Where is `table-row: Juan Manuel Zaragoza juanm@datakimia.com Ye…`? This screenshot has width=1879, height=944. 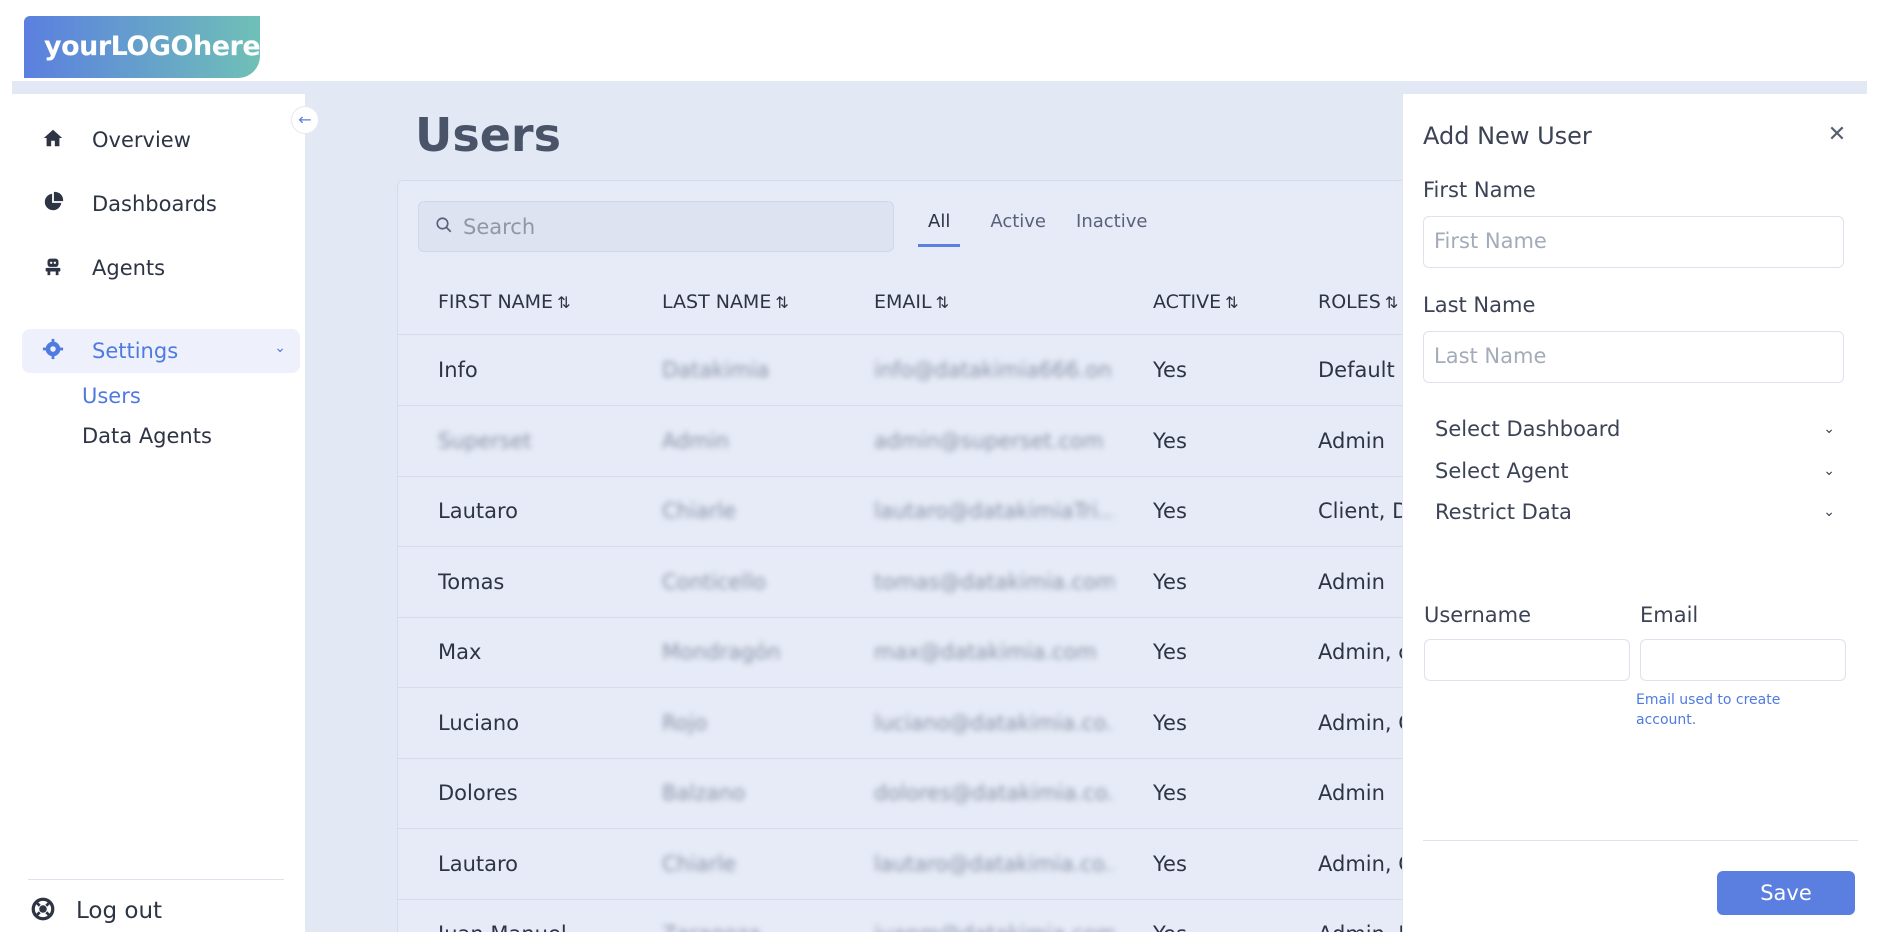 table-row: Juan Manuel Zaragoza juanm@datakimia.com Ye… is located at coordinates (900, 916).